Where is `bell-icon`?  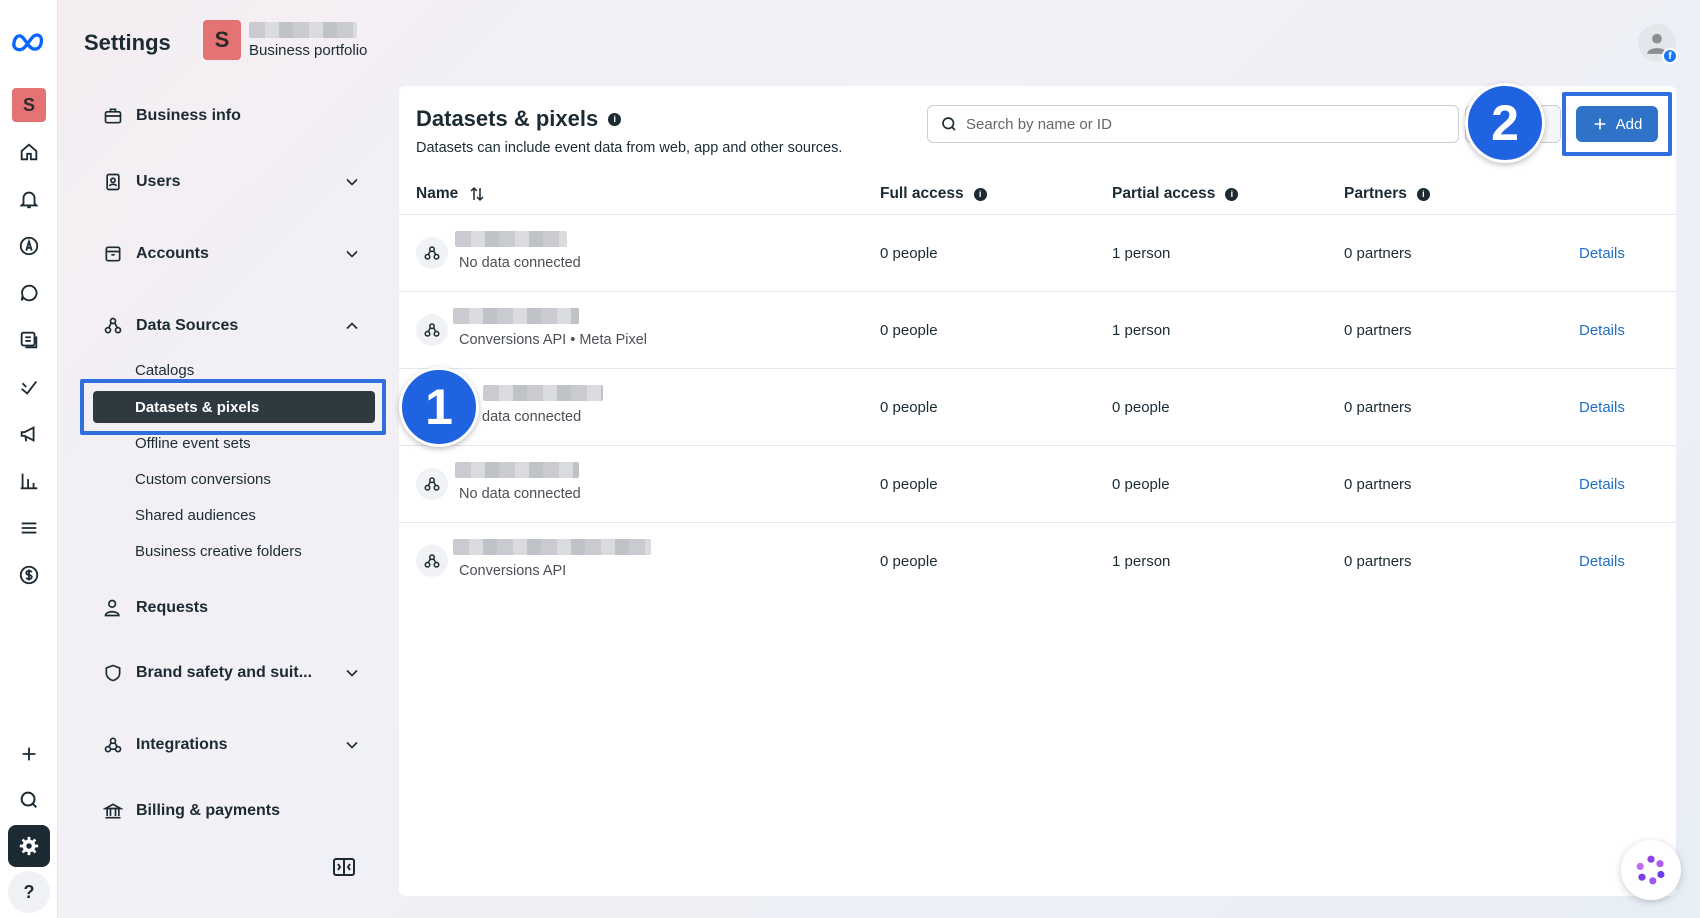 bell-icon is located at coordinates (29, 199).